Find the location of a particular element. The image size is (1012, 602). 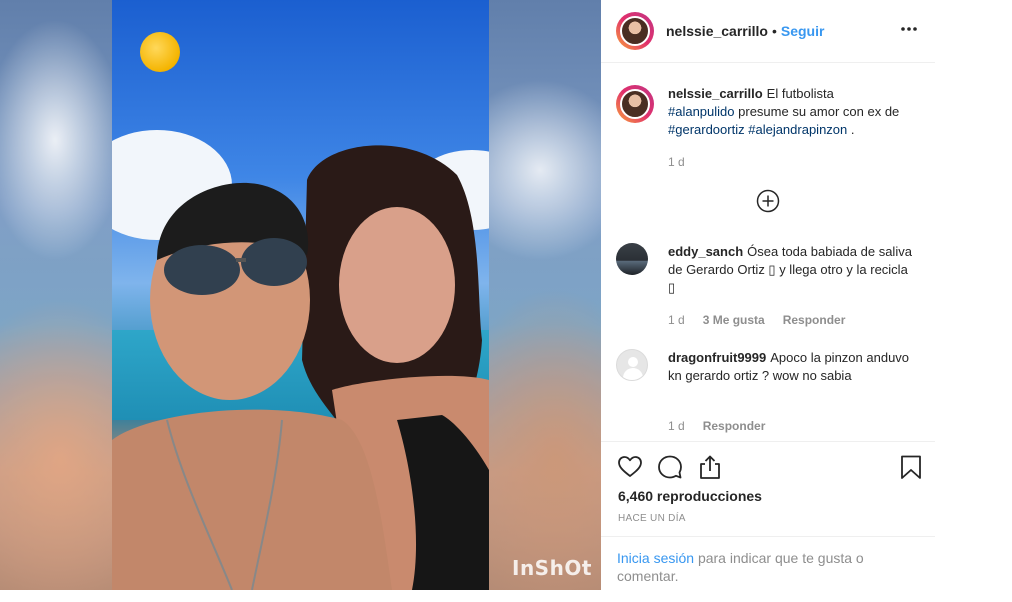

comment-meta: 1 d Responder is located at coordinates (716, 426).